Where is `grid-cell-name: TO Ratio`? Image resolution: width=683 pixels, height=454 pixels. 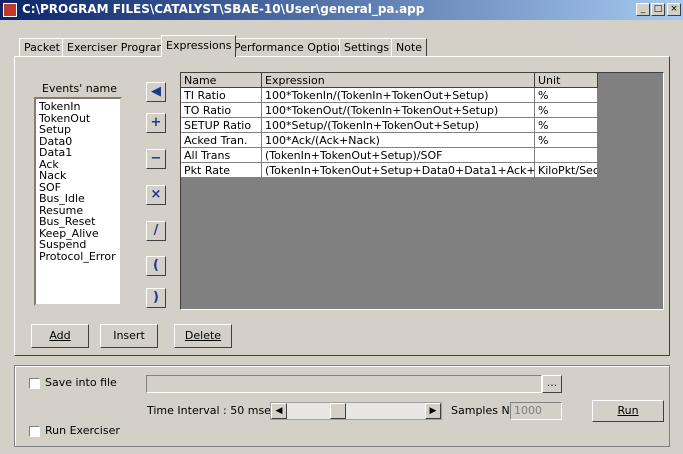 grid-cell-name: TO Ratio is located at coordinates (221, 110).